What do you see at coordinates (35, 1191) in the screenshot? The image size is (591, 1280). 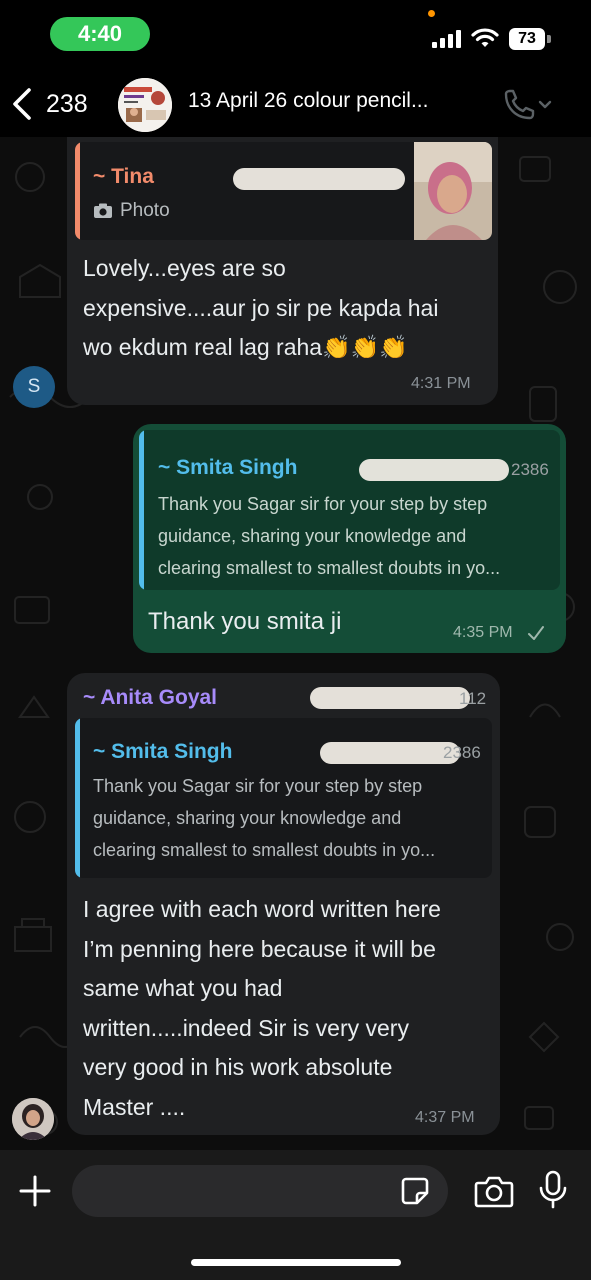 I see `plus-icon` at bounding box center [35, 1191].